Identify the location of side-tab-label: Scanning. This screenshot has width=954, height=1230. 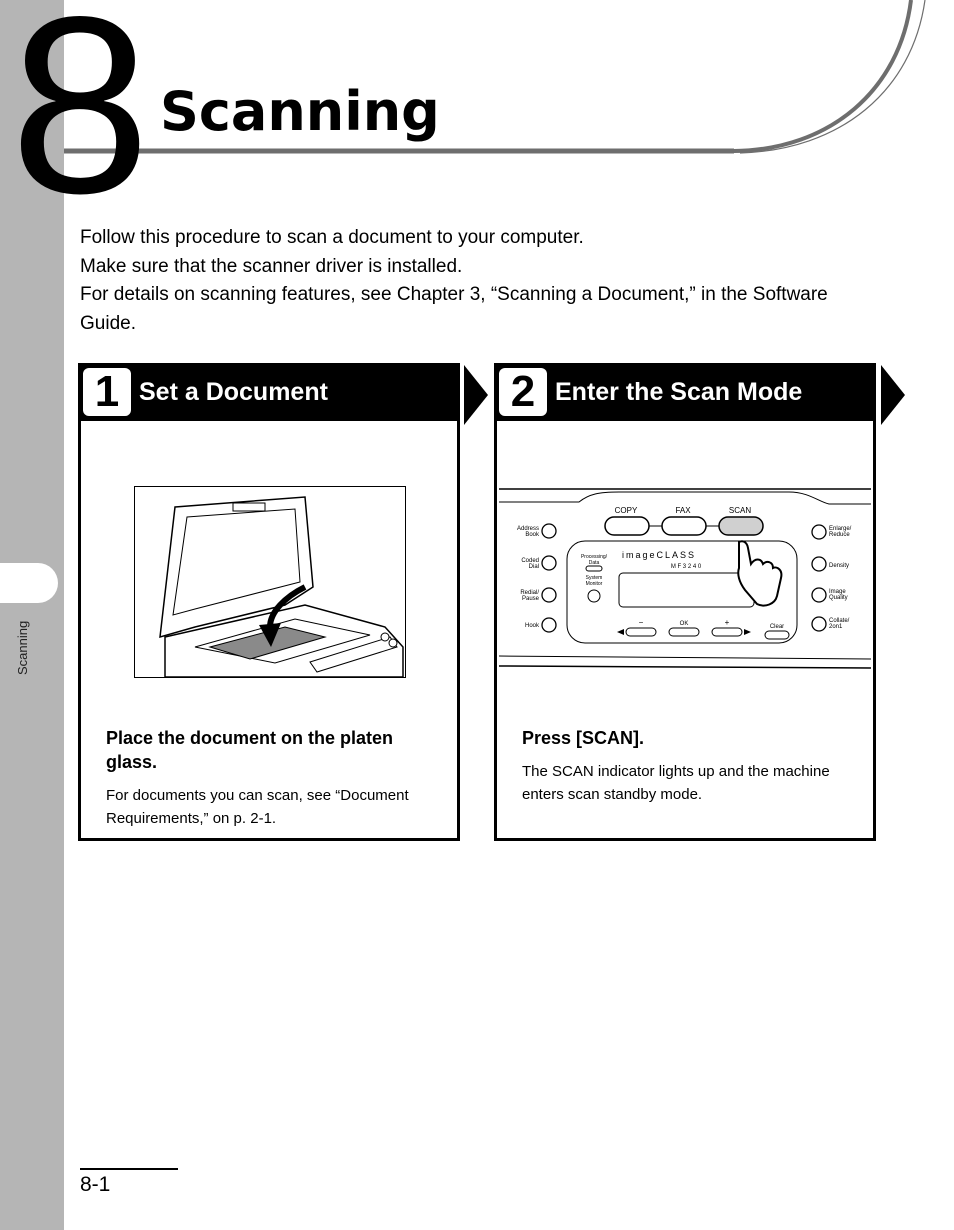
(22, 647).